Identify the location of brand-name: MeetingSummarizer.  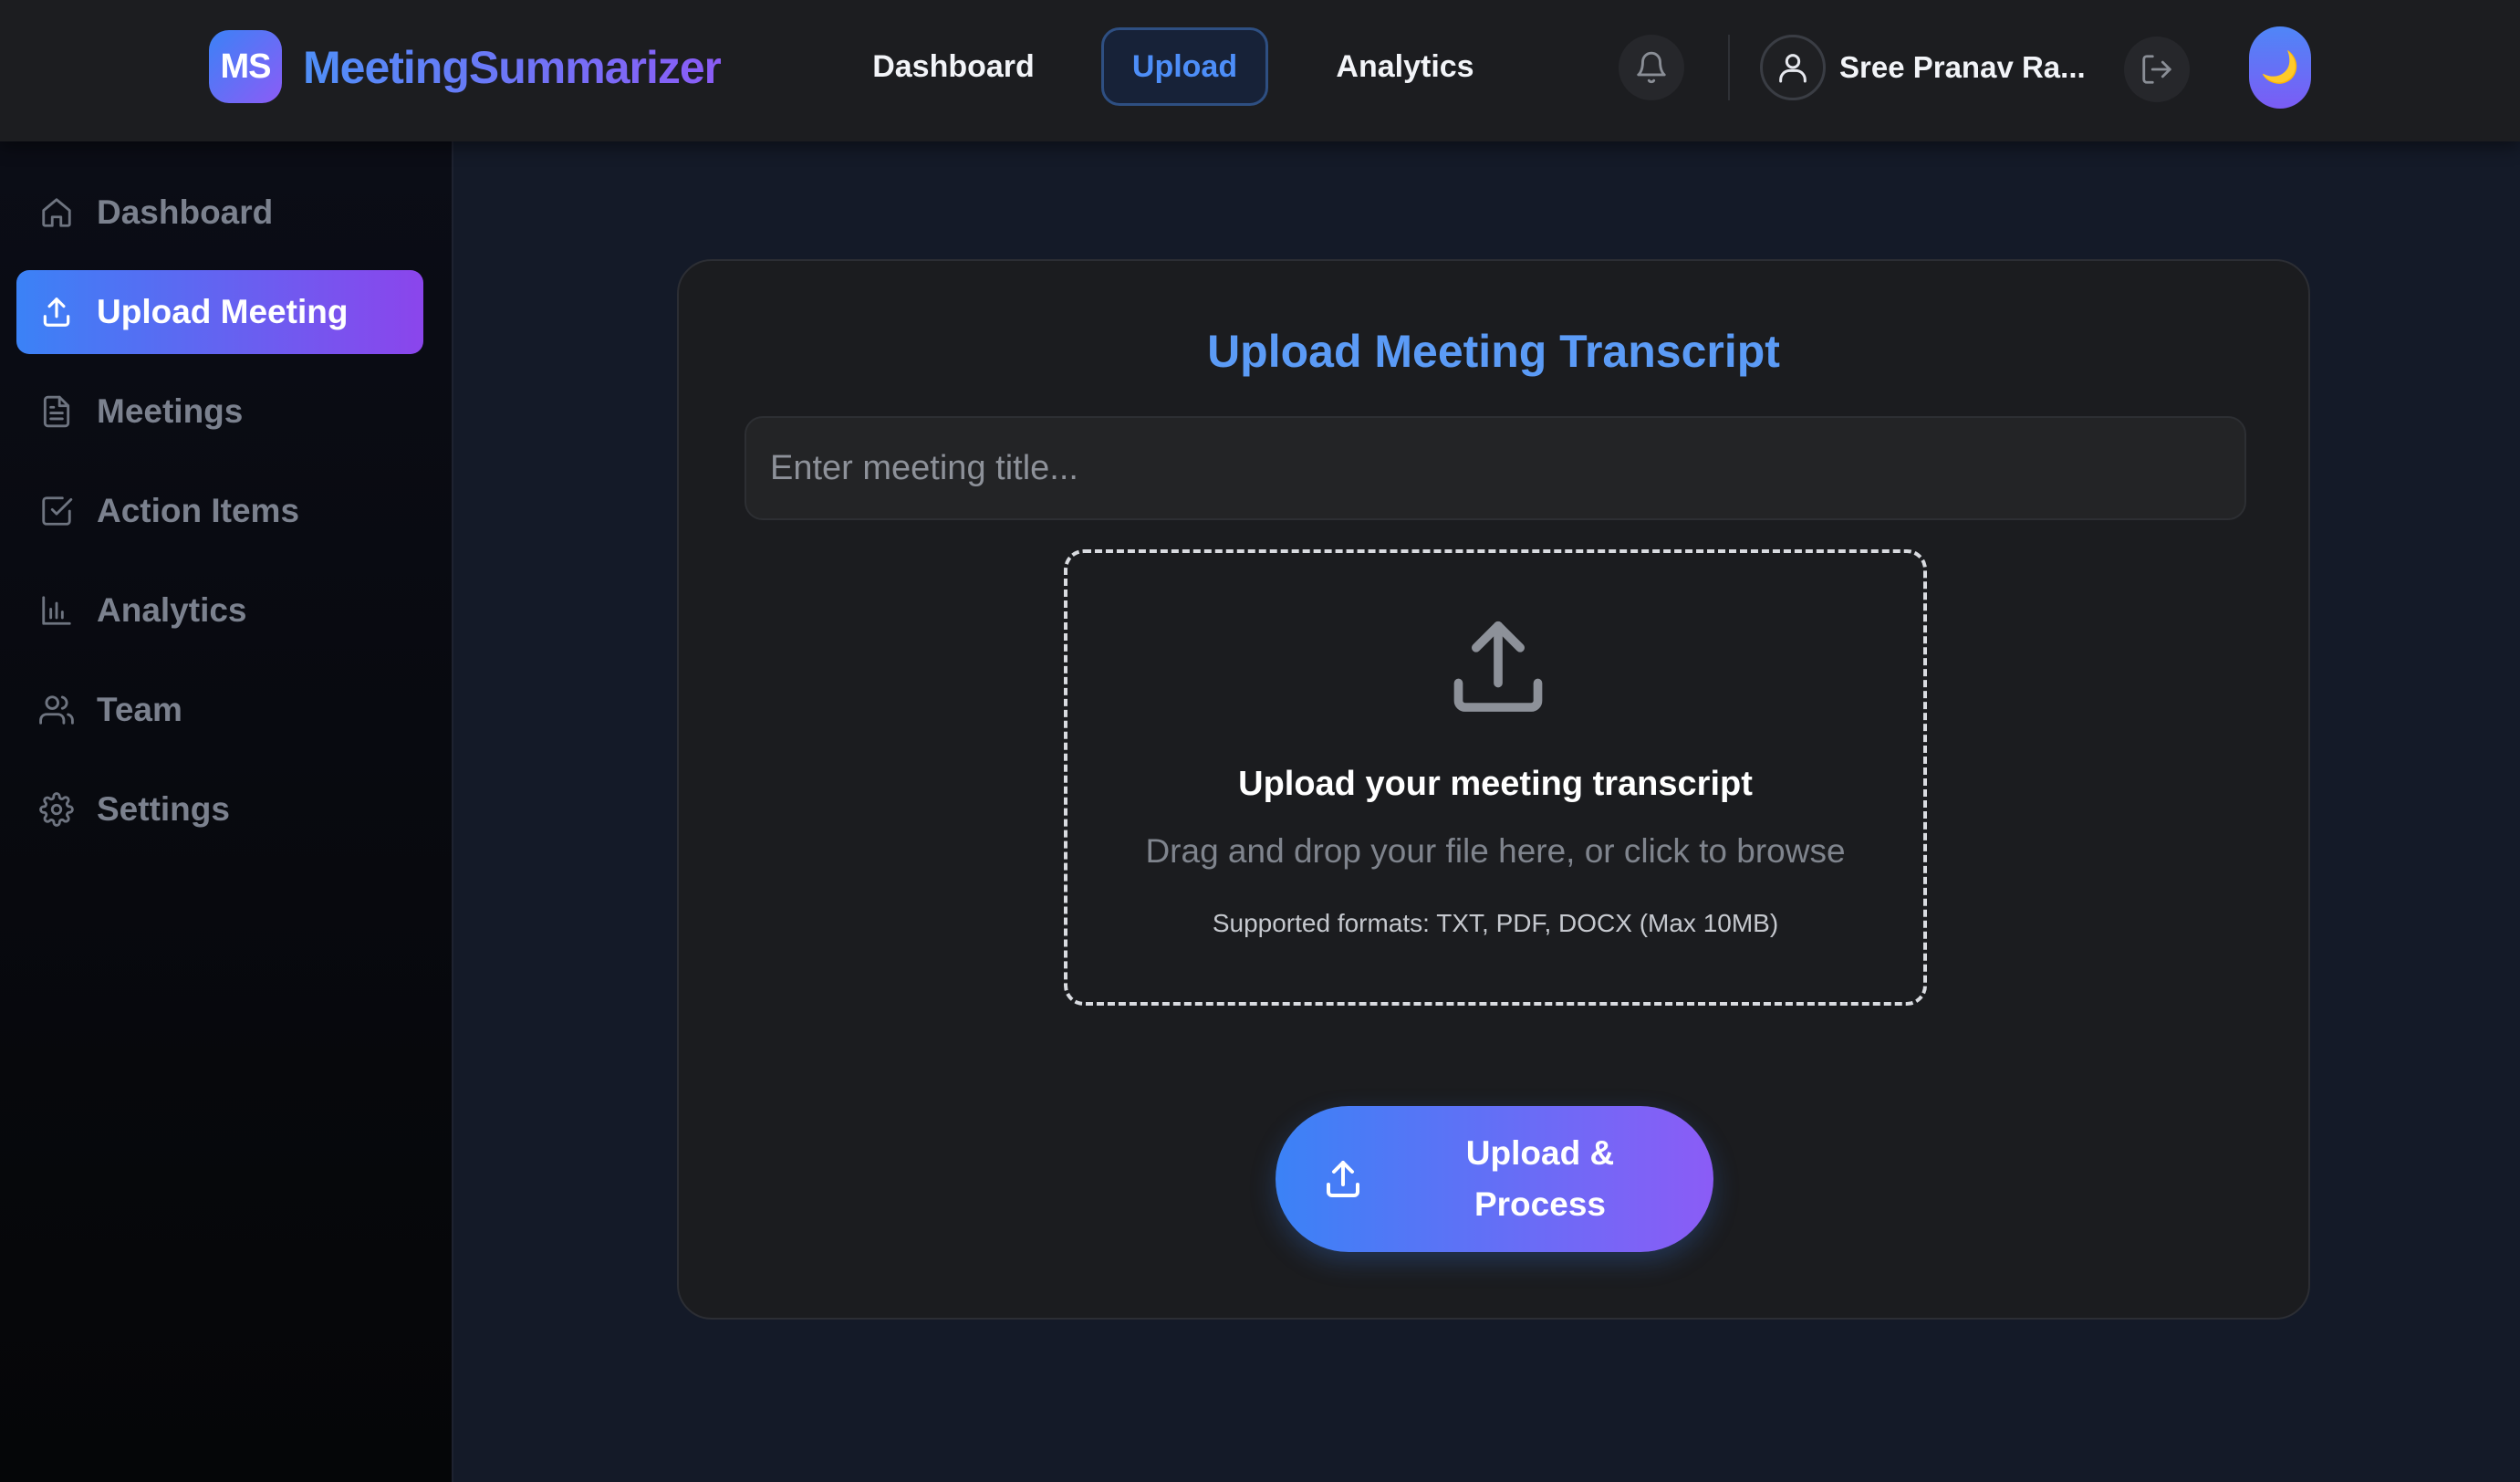
(512, 68).